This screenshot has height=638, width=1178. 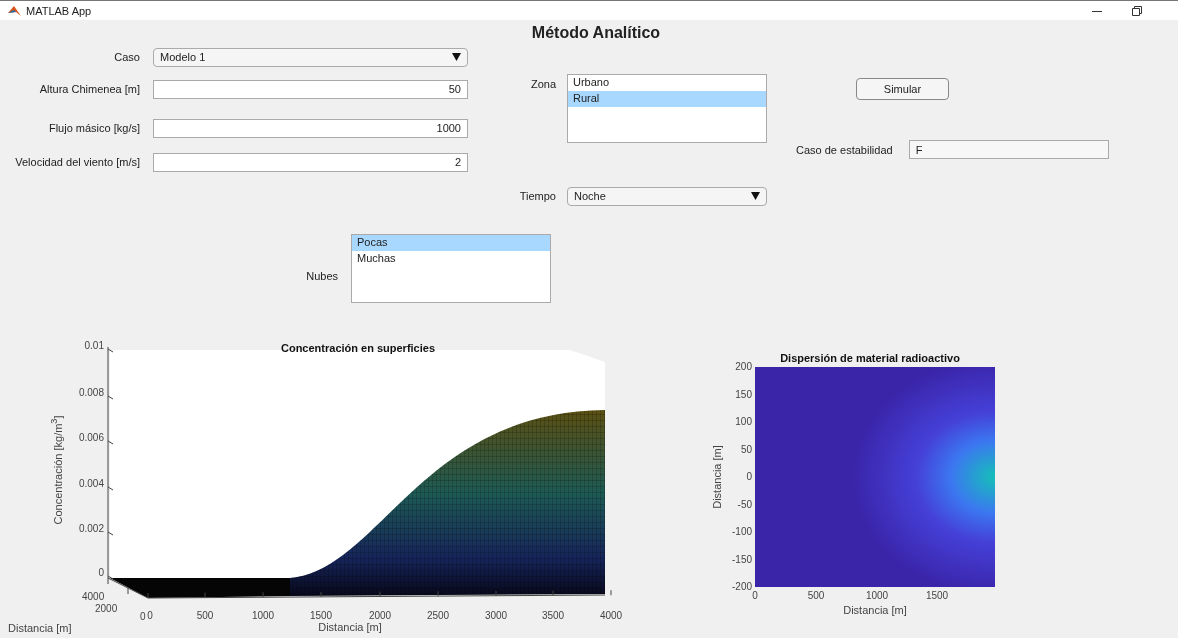 What do you see at coordinates (91, 484) in the screenshot?
I see `tick-label: 0.004` at bounding box center [91, 484].